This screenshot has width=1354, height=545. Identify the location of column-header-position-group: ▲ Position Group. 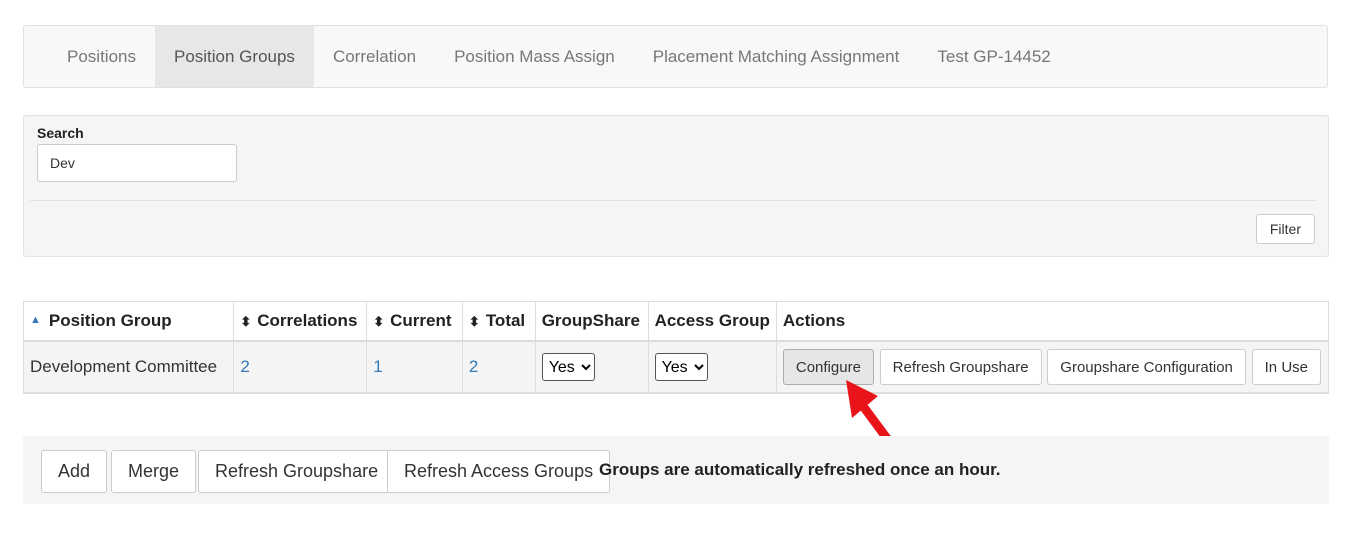
(128, 321).